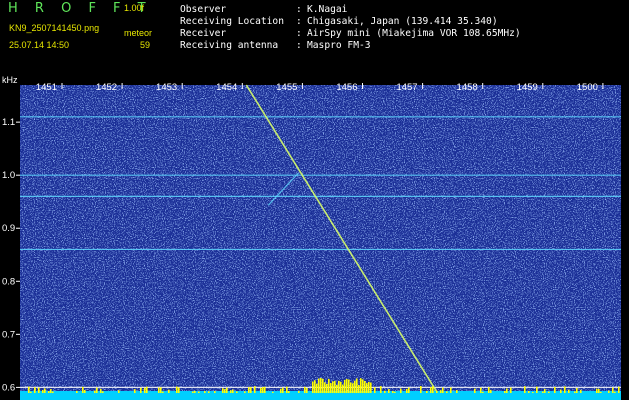  I want to click on y-tick-label: 0.9, so click(8, 228).